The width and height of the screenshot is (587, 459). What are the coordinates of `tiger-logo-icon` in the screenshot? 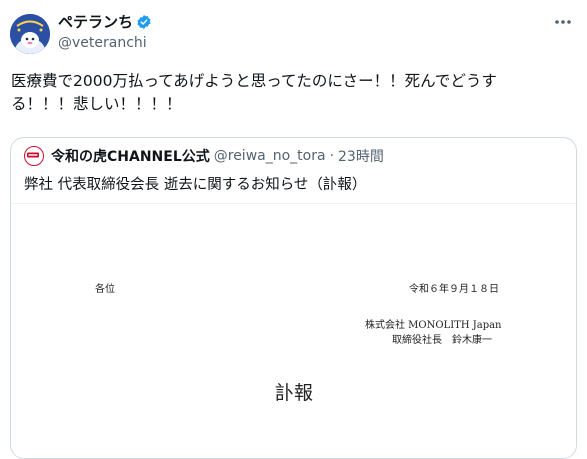 It's located at (32, 154).